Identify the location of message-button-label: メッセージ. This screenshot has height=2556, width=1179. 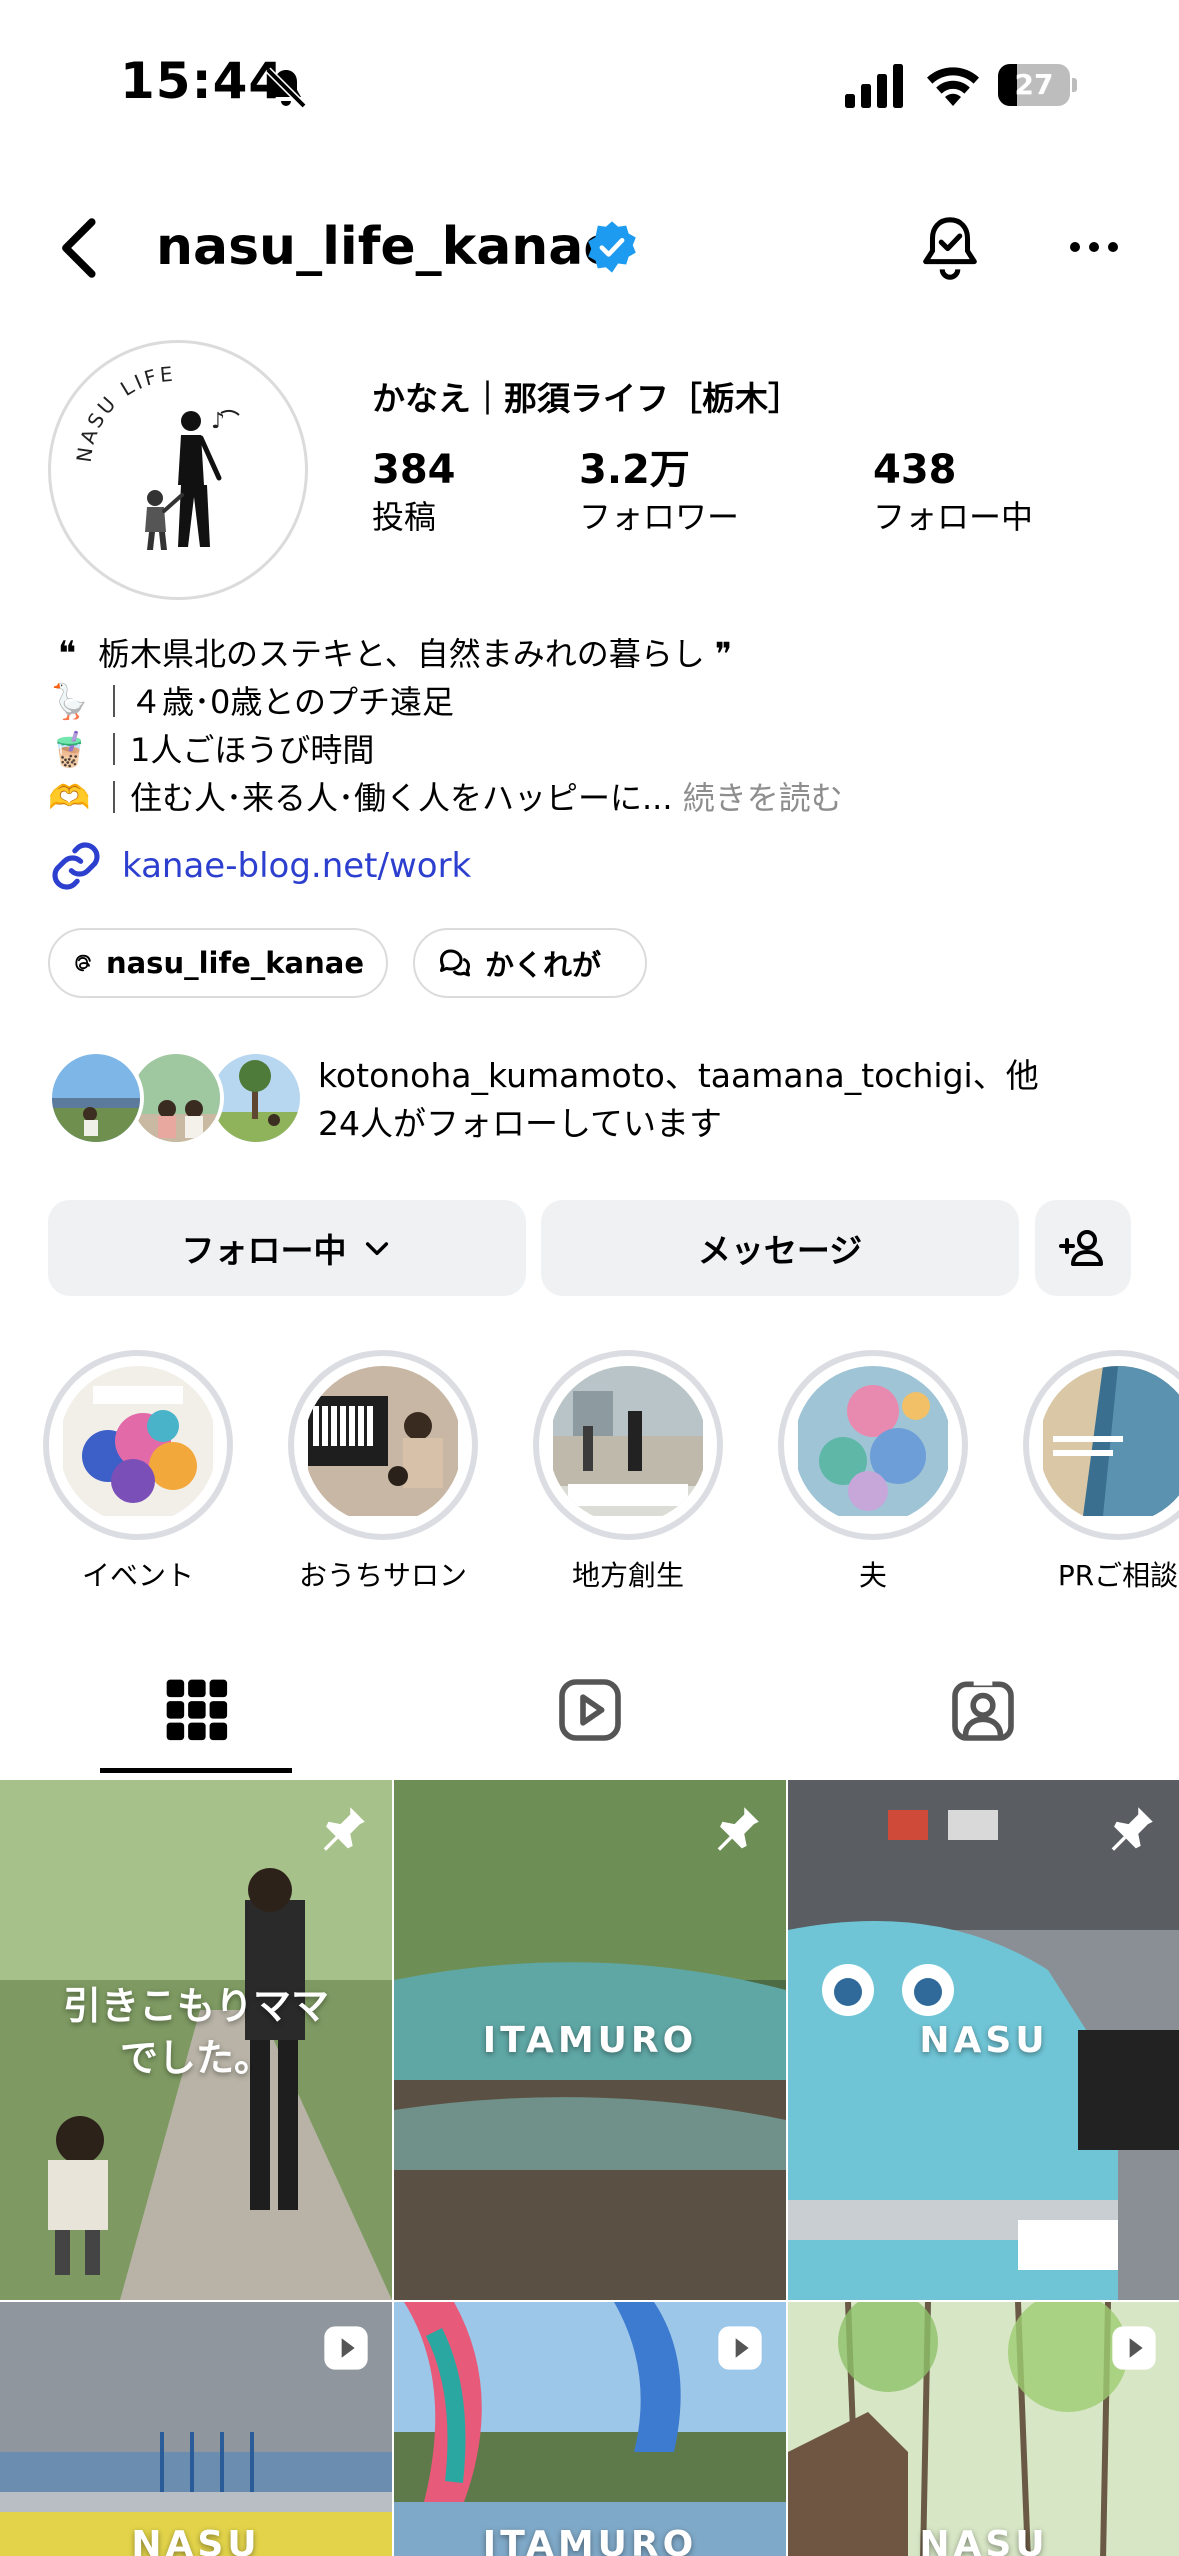
(780, 1250).